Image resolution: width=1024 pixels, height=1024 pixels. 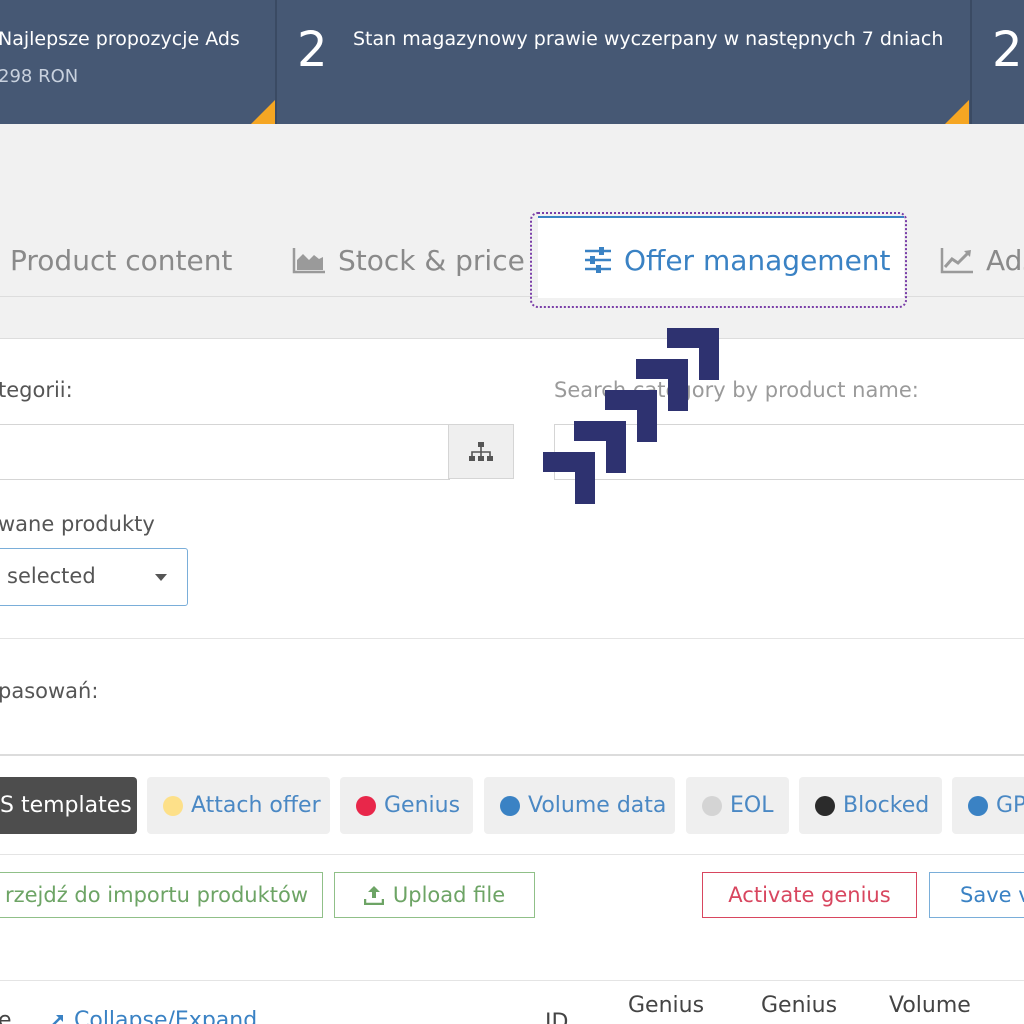 I want to click on tab-label: Product content, so click(x=121, y=260).